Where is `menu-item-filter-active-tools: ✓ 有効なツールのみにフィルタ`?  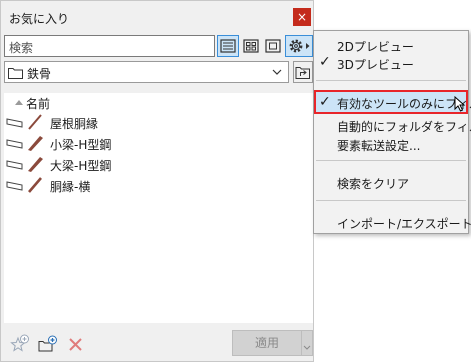 menu-item-filter-active-tools: ✓ 有効なツールのみにフィルタ is located at coordinates (392, 102).